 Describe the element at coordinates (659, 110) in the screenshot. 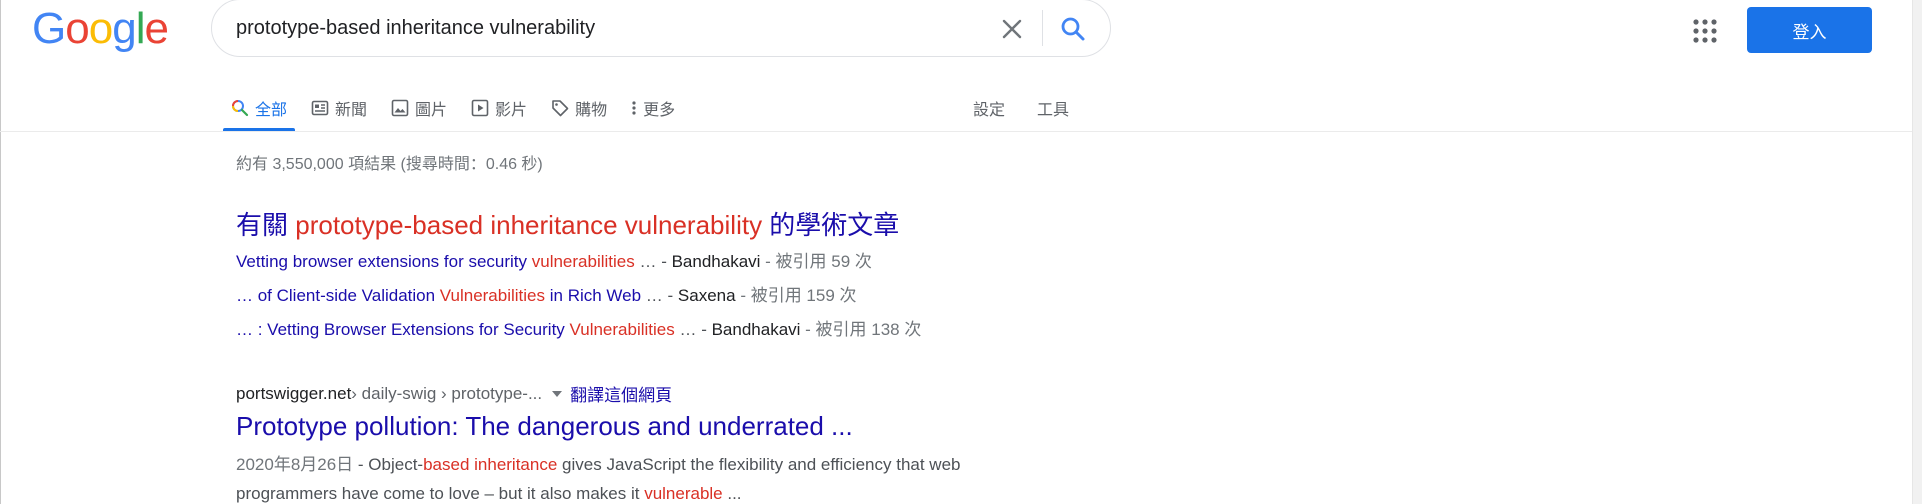

I see `tab-label: 更多` at that location.